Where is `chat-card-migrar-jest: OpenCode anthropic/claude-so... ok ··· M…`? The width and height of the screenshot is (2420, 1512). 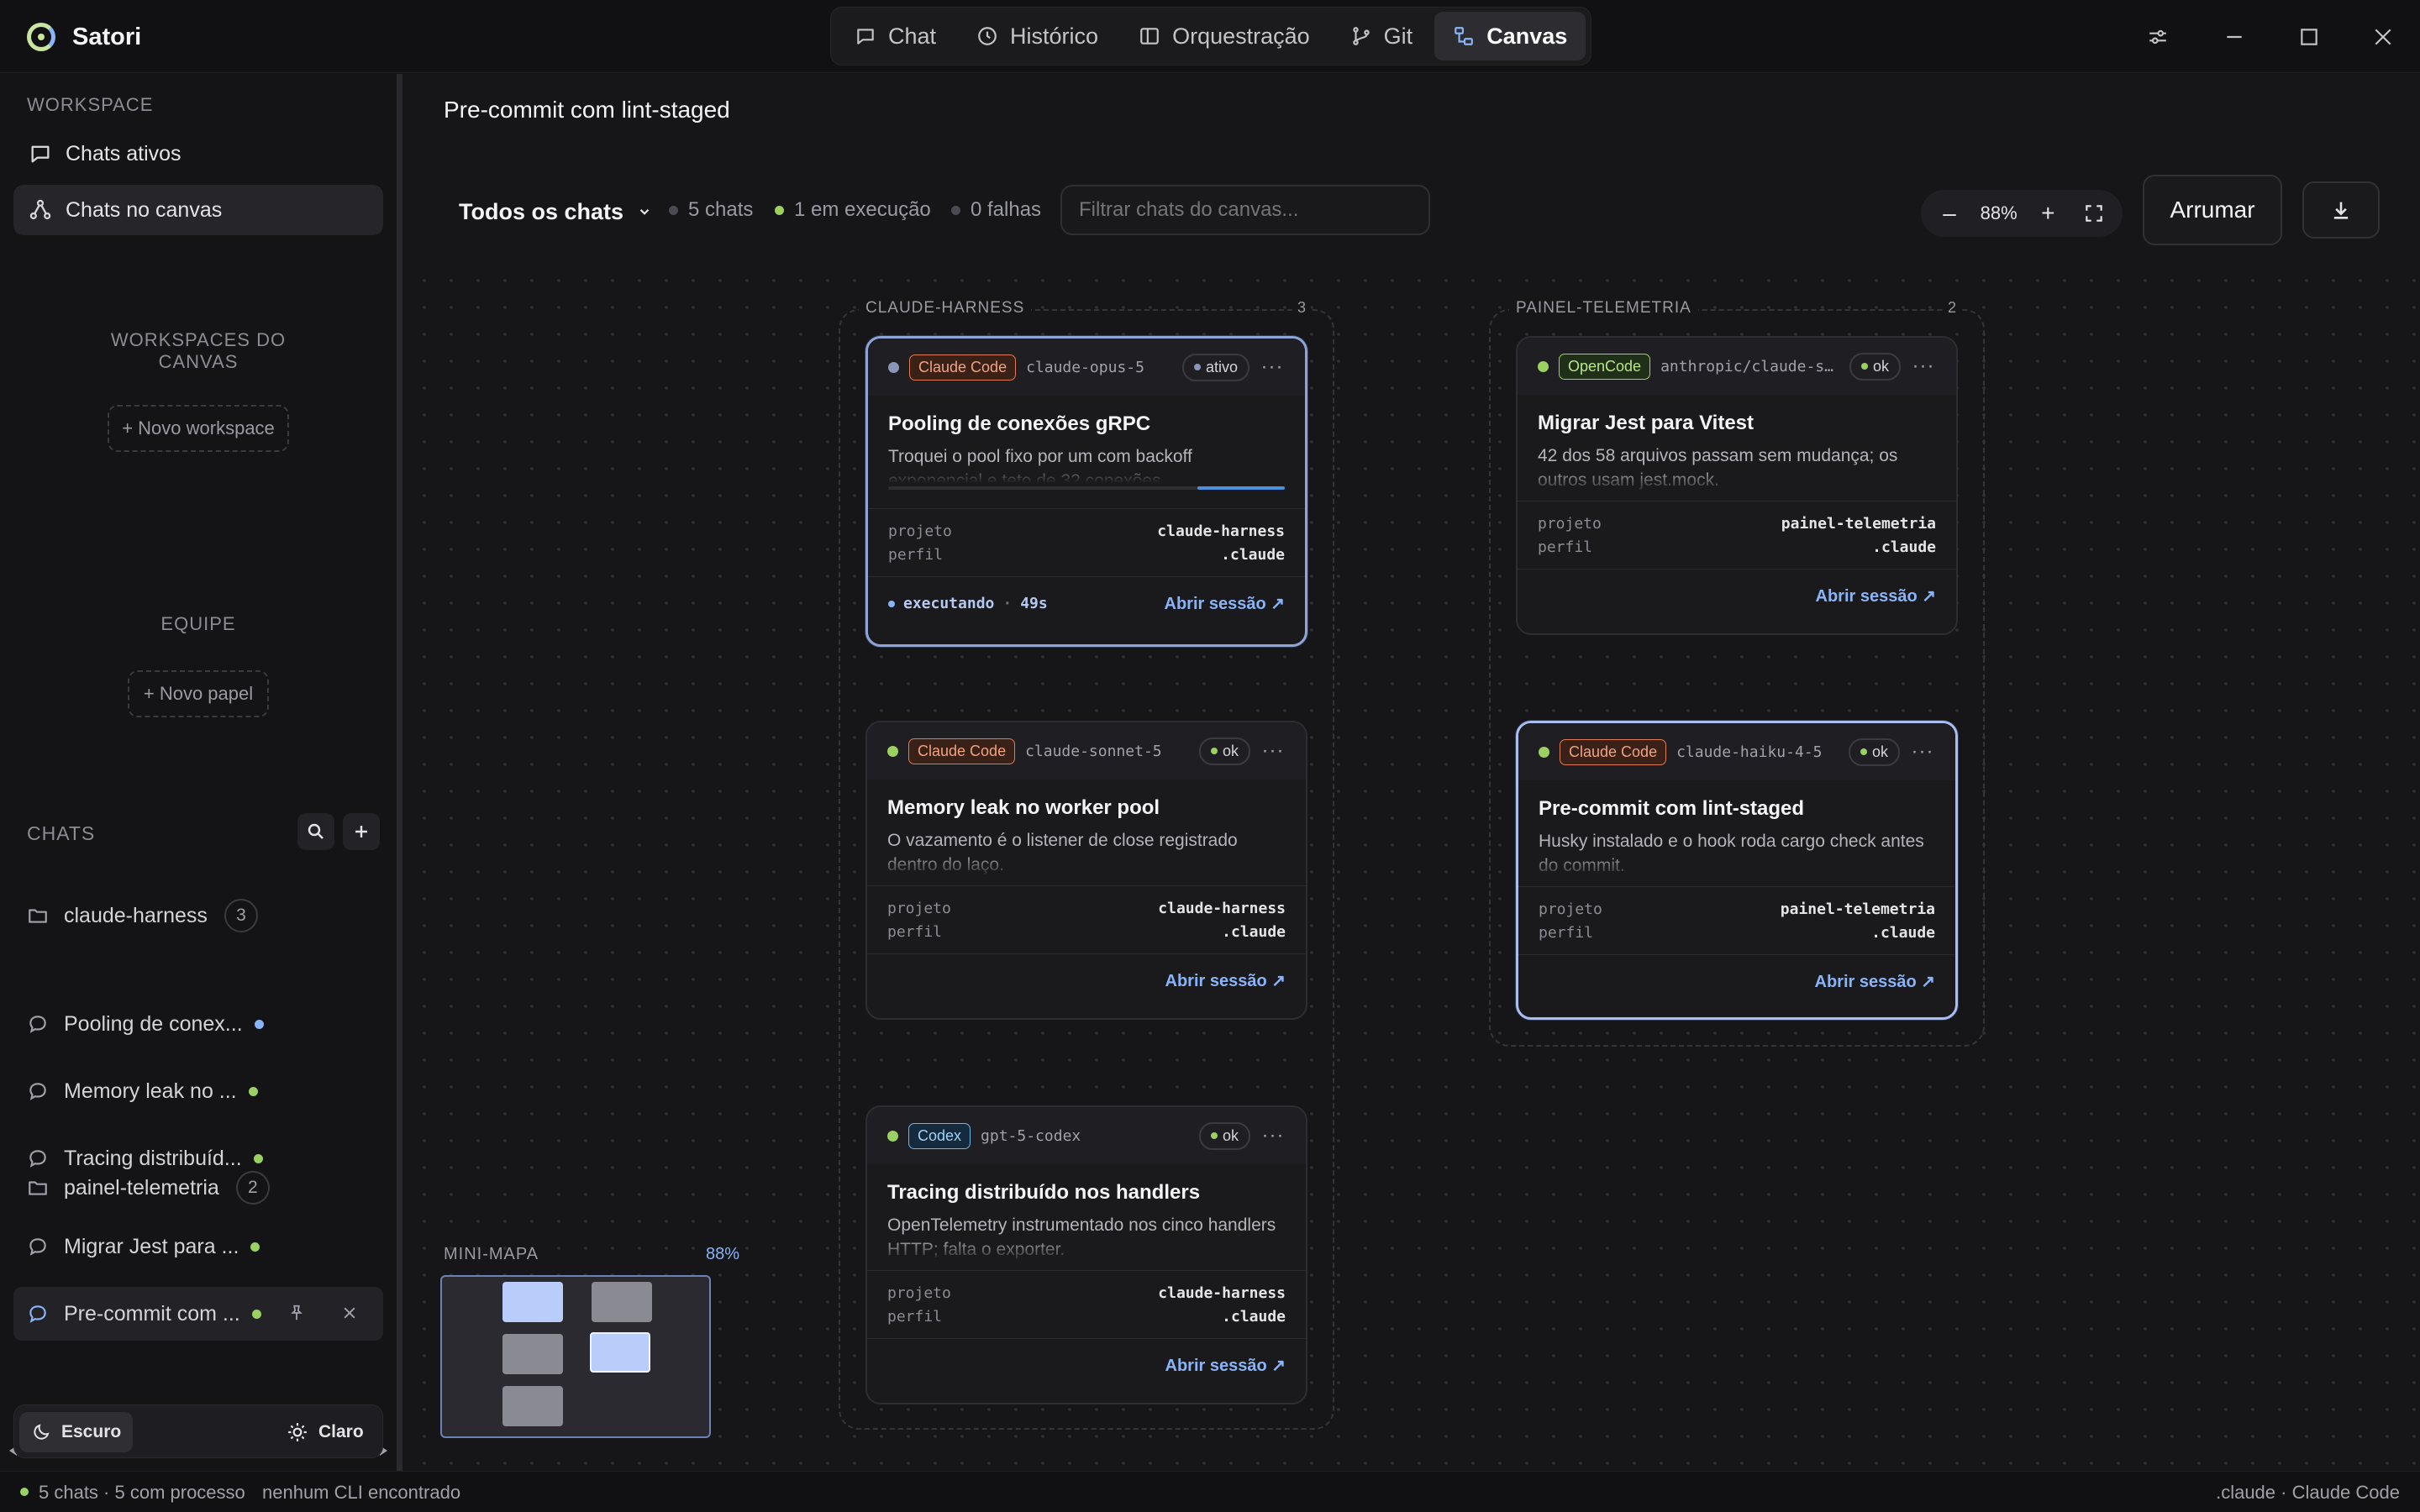
chat-card-migrar-jest: OpenCode anthropic/claude-so... ok ··· M… is located at coordinates (1737, 485).